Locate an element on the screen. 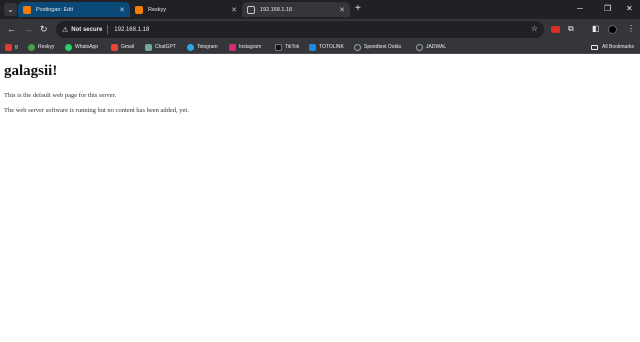 This screenshot has height=342, width=640. youtube-icon is located at coordinates (8, 47).